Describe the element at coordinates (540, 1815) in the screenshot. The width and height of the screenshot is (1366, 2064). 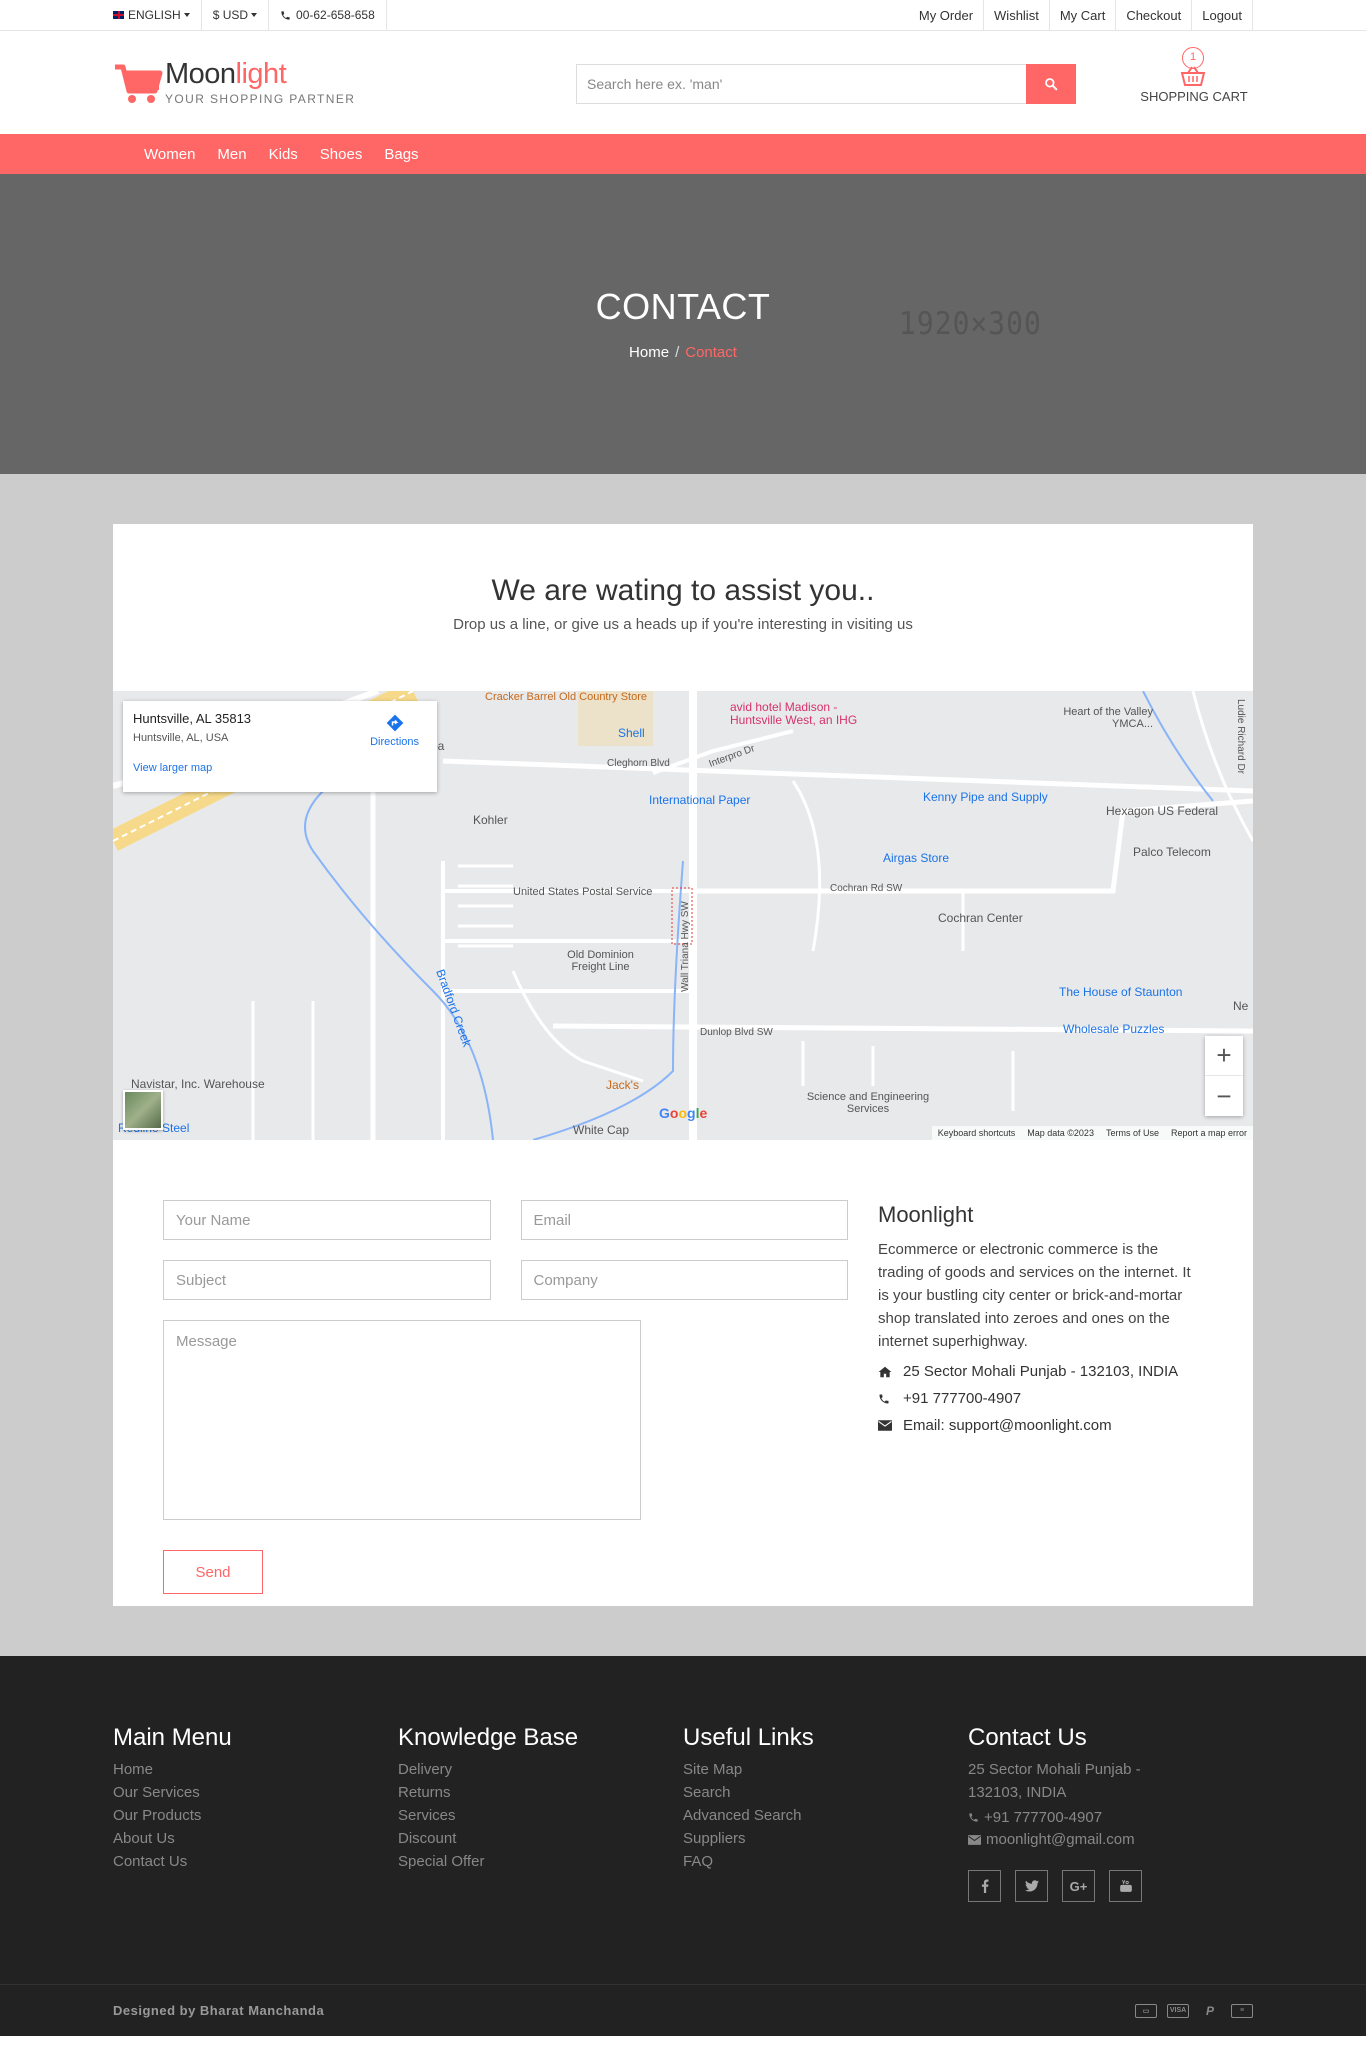
I see `footer-link-services: Services` at that location.